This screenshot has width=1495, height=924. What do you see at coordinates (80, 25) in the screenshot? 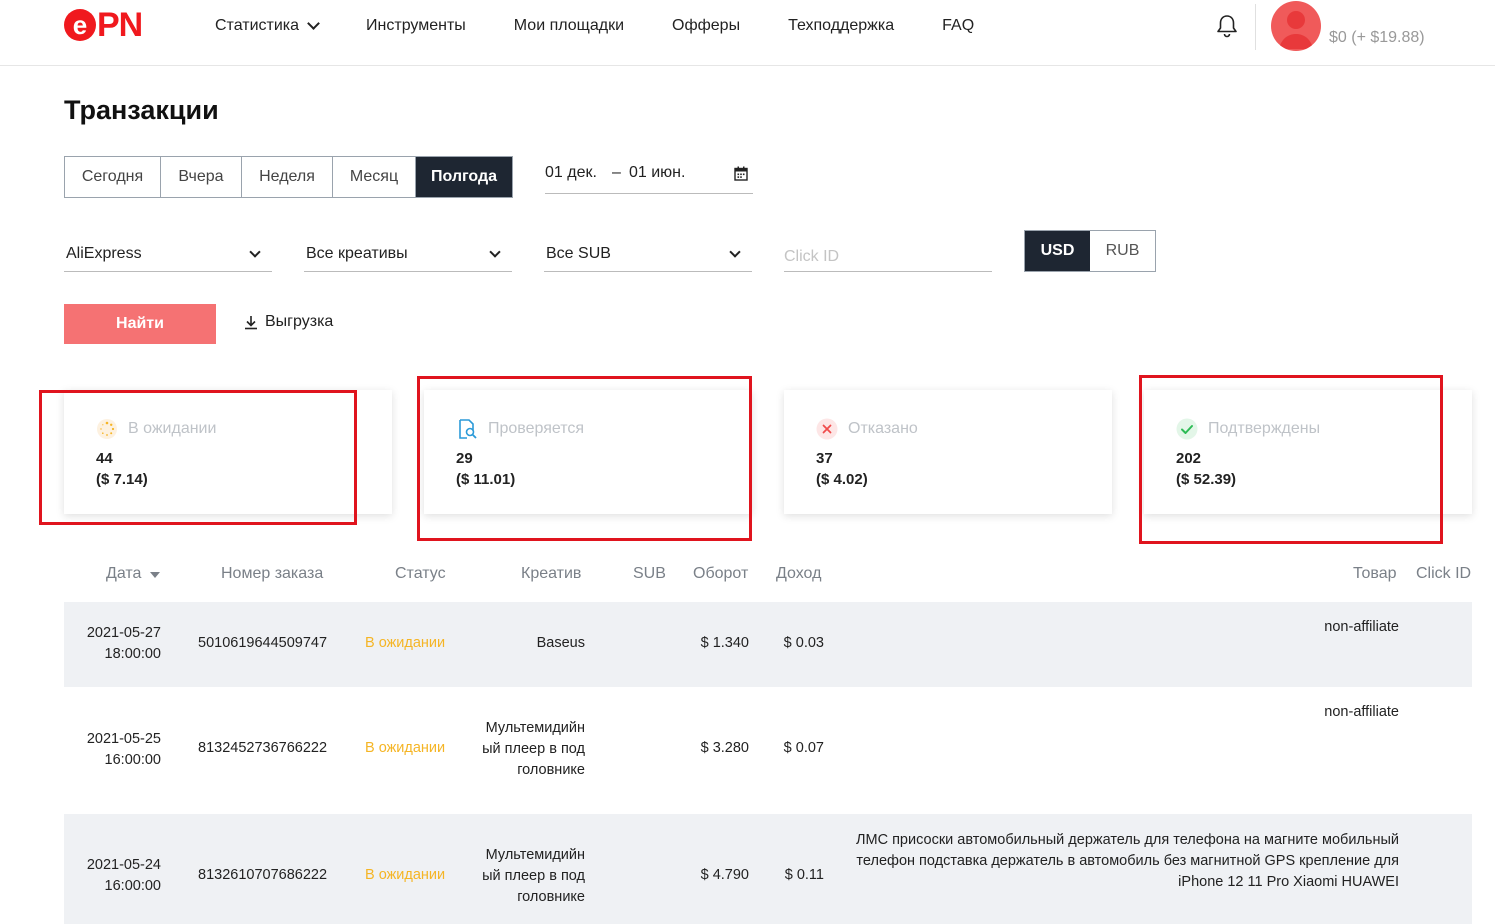
I see `logo-e-mark: e` at bounding box center [80, 25].